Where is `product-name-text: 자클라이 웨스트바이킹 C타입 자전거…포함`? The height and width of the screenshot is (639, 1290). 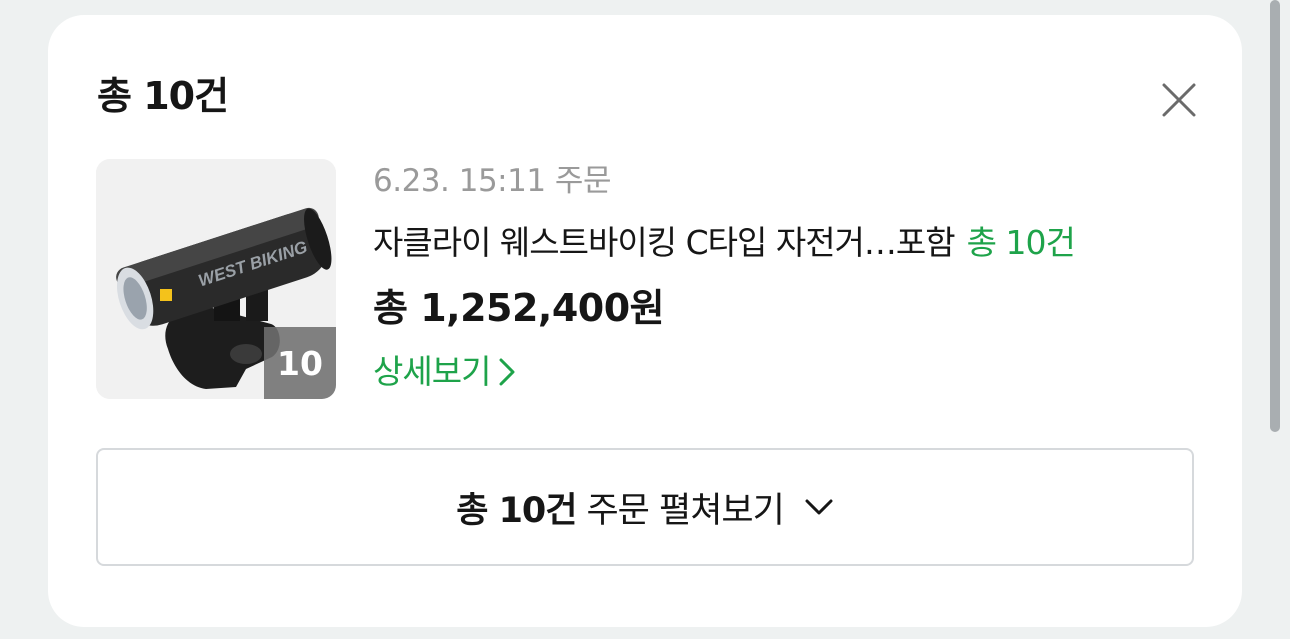
product-name-text: 자클라이 웨스트바이킹 C타입 자전거…포함 is located at coordinates (664, 242).